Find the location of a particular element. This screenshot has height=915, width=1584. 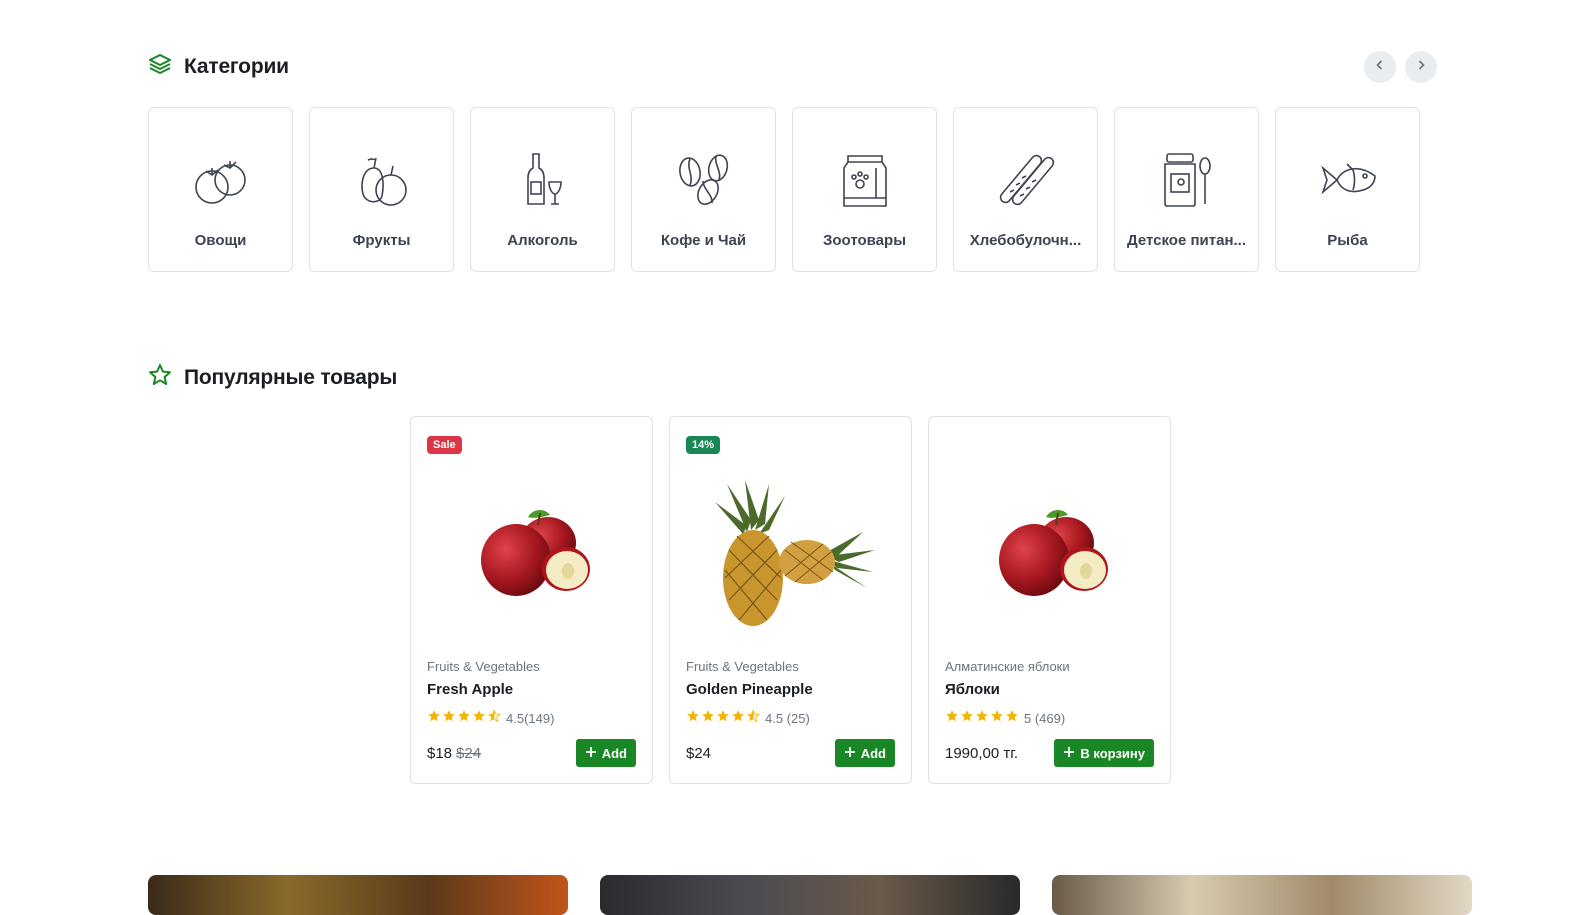

category-card-pet-supplies: Зоотовары is located at coordinates (864, 189).